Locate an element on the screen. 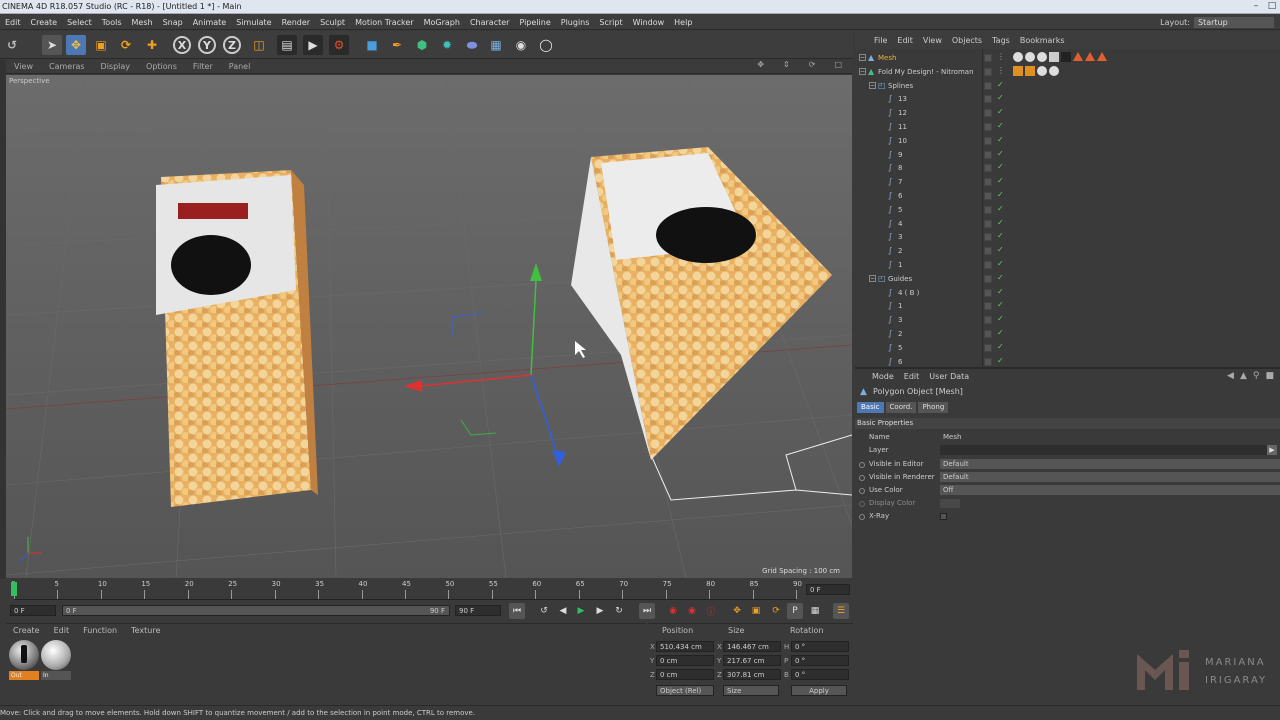  tab-coord: Coord. is located at coordinates (901, 407).